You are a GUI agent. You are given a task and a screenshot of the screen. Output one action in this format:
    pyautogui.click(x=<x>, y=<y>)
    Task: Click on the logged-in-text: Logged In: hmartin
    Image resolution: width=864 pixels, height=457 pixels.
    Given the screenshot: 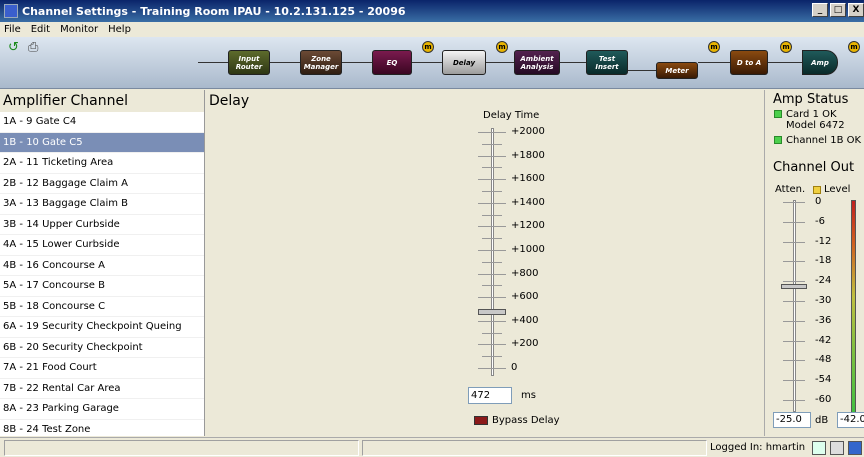 What is the action you would take?
    pyautogui.click(x=758, y=447)
    